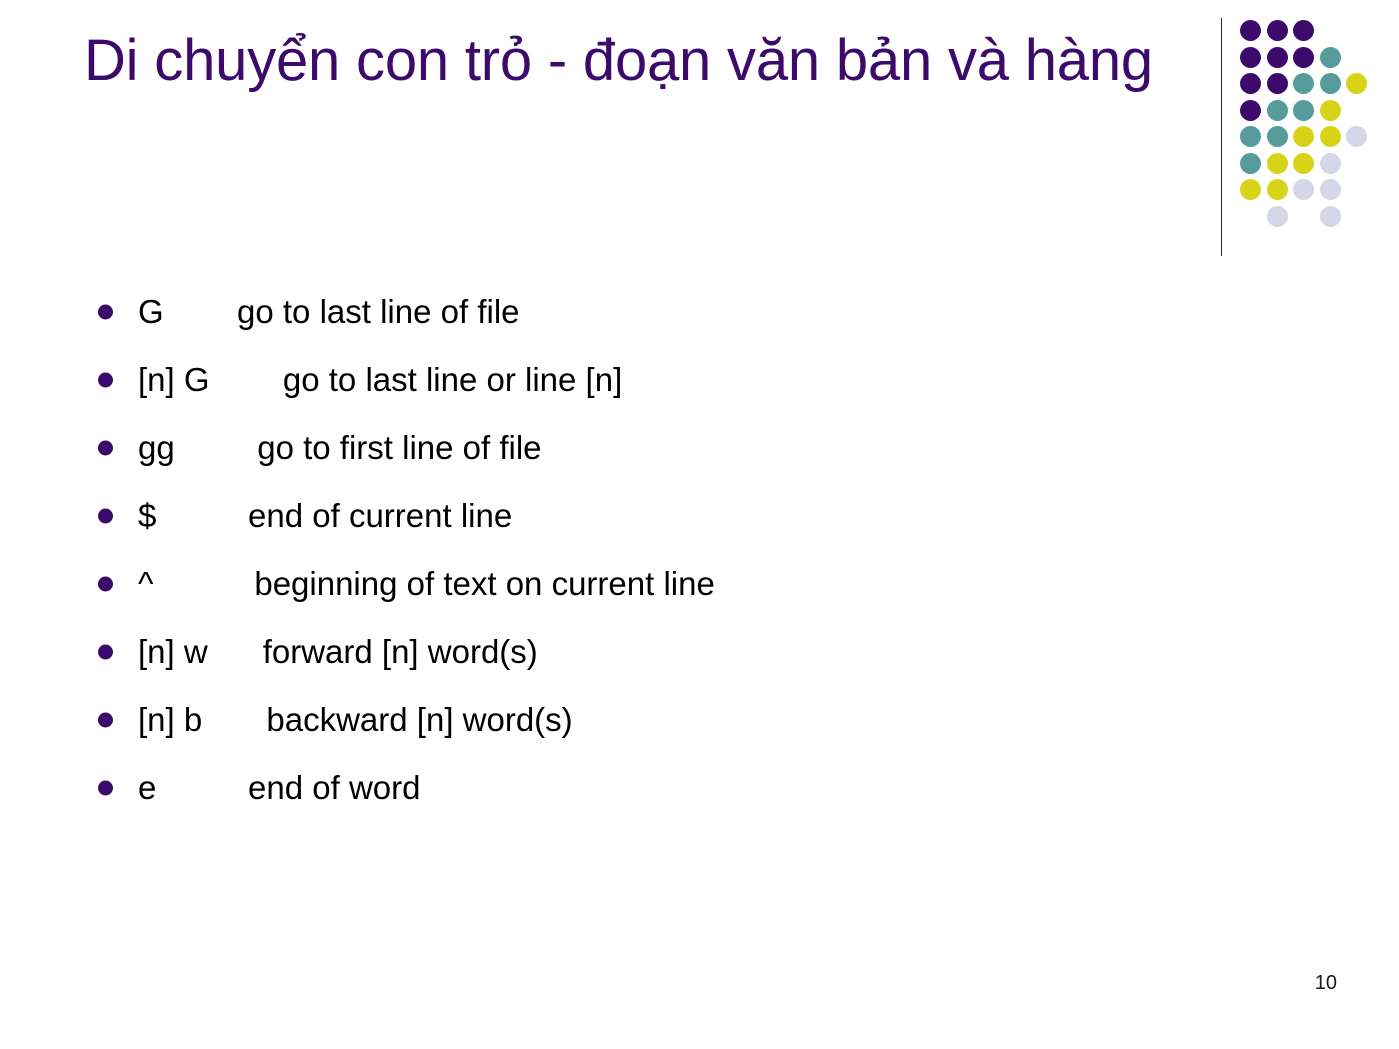 This screenshot has width=1399, height=1049. What do you see at coordinates (678, 720) in the screenshot?
I see `list-item: [n] b backward [n] word(s)` at bounding box center [678, 720].